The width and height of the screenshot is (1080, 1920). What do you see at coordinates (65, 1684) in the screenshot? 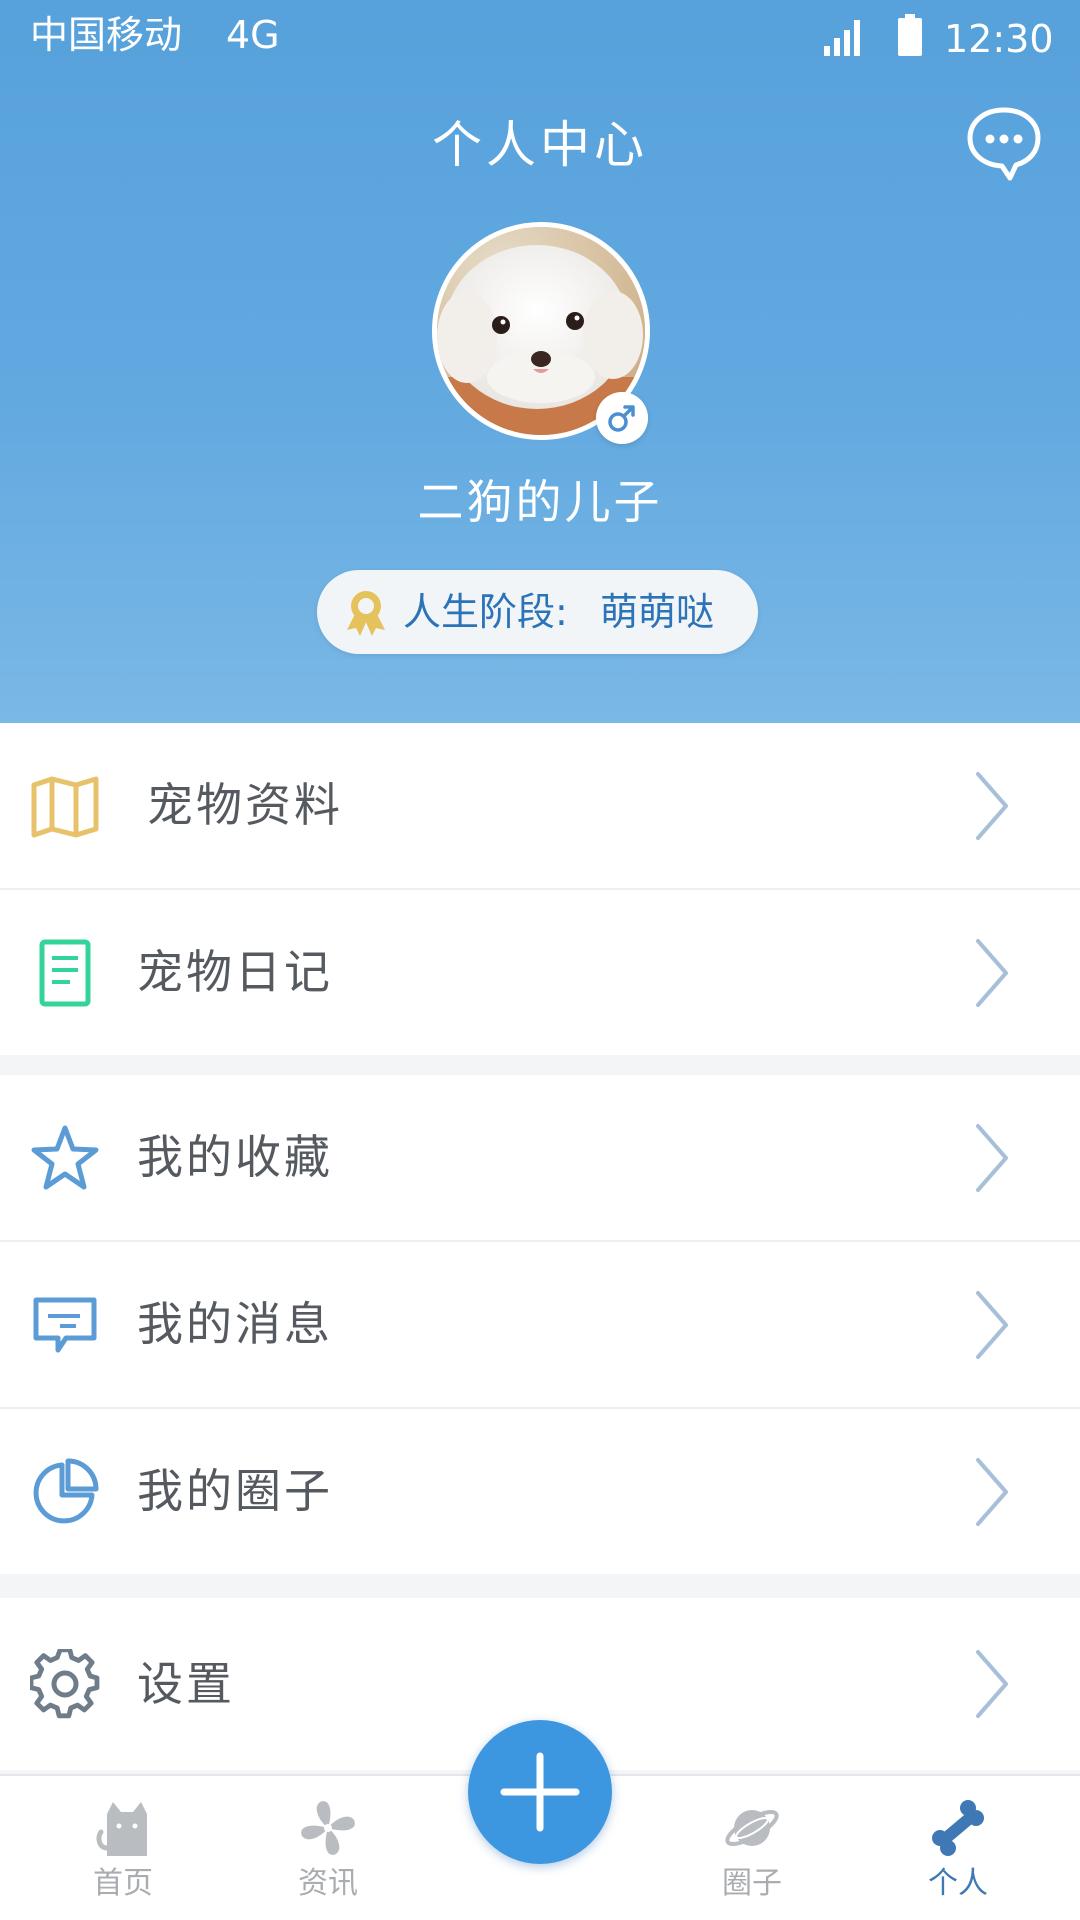
I see `gear-icon` at bounding box center [65, 1684].